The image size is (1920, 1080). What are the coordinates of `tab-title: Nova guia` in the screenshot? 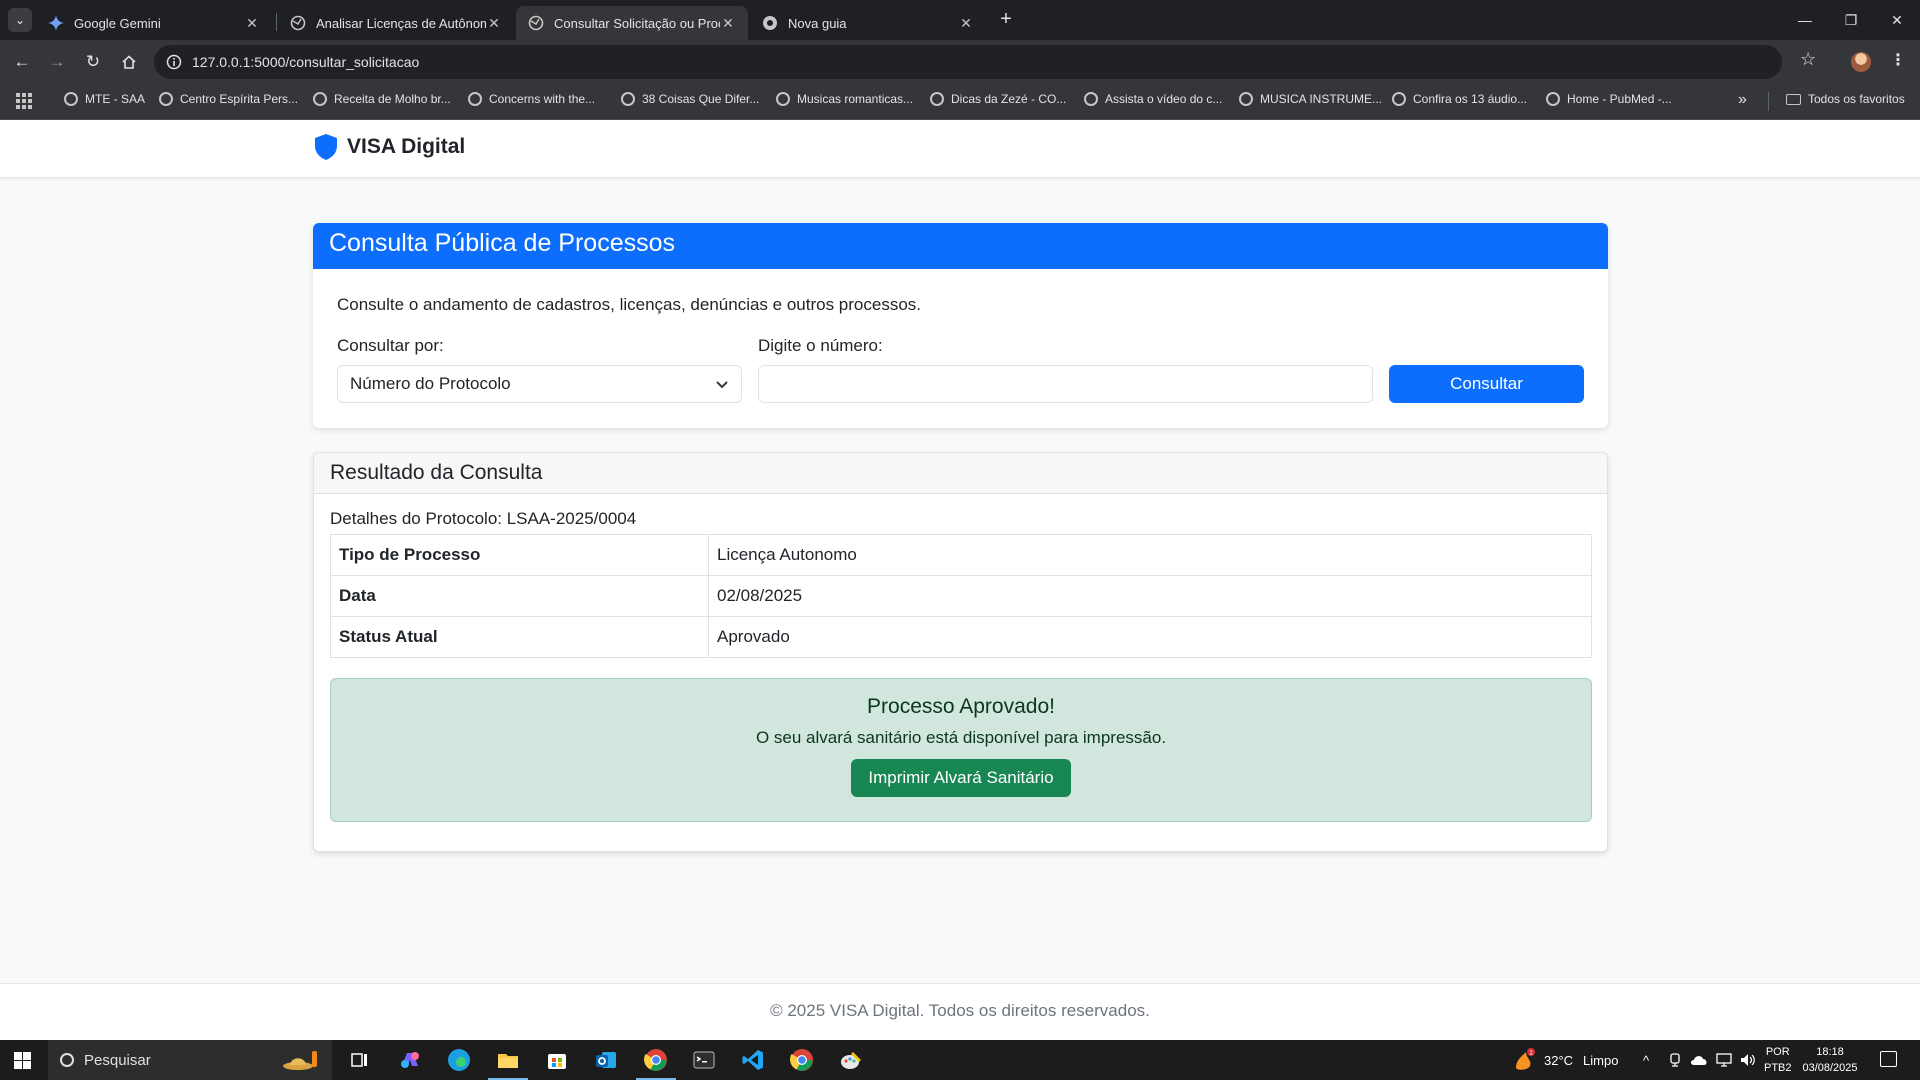 It's located at (817, 23).